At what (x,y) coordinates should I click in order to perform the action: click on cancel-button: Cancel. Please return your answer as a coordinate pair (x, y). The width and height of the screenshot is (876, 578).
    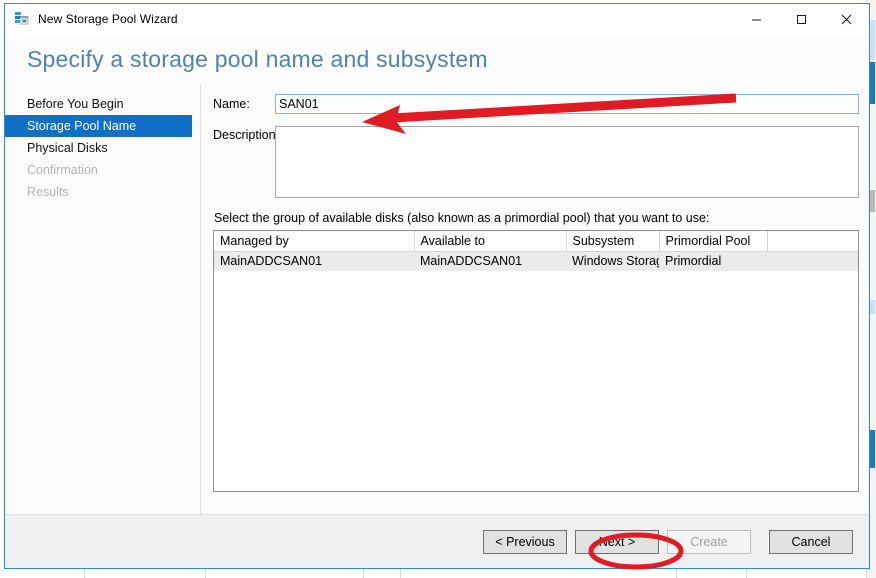
    Looking at the image, I should click on (811, 541).